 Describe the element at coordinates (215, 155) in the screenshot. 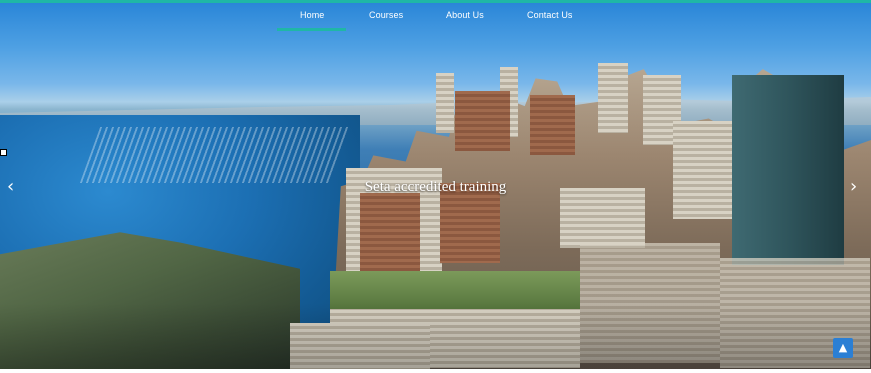

I see `hero-marina` at that location.